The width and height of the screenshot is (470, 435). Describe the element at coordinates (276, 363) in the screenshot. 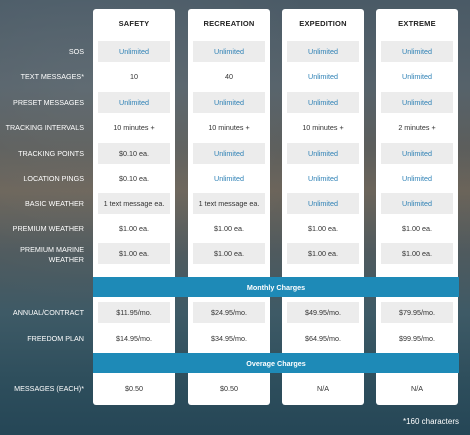

I see `overage-charges-band: Overage Charges` at that location.